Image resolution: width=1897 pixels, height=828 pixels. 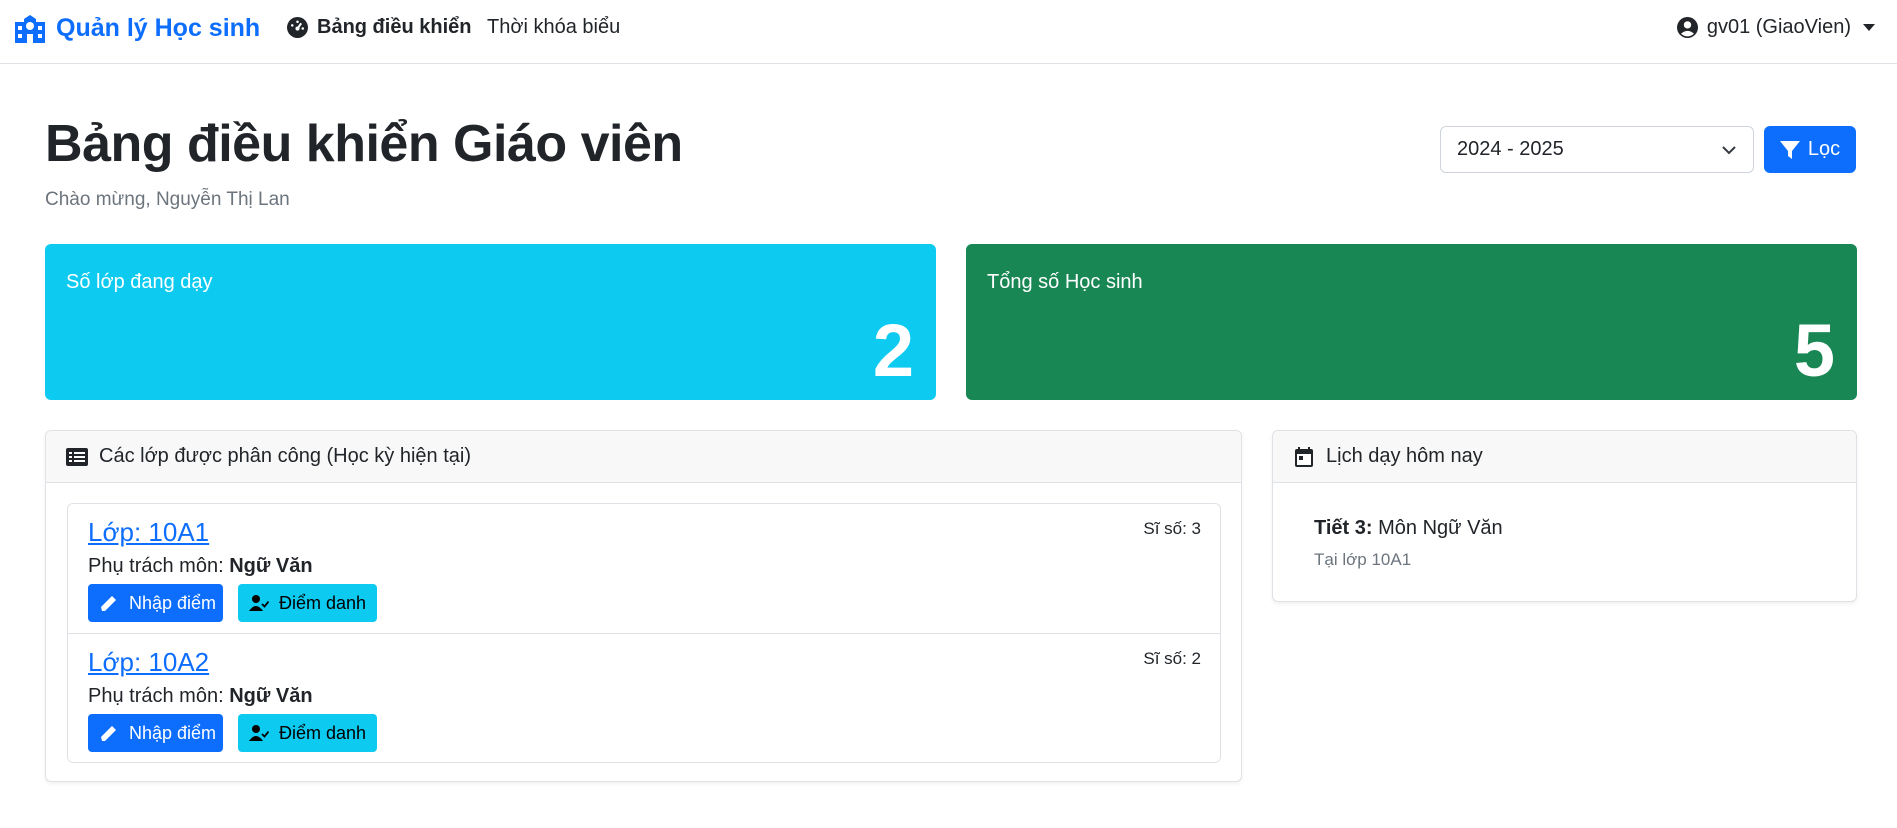 What do you see at coordinates (1824, 149) in the screenshot?
I see `filter-button-label: Lọc` at bounding box center [1824, 149].